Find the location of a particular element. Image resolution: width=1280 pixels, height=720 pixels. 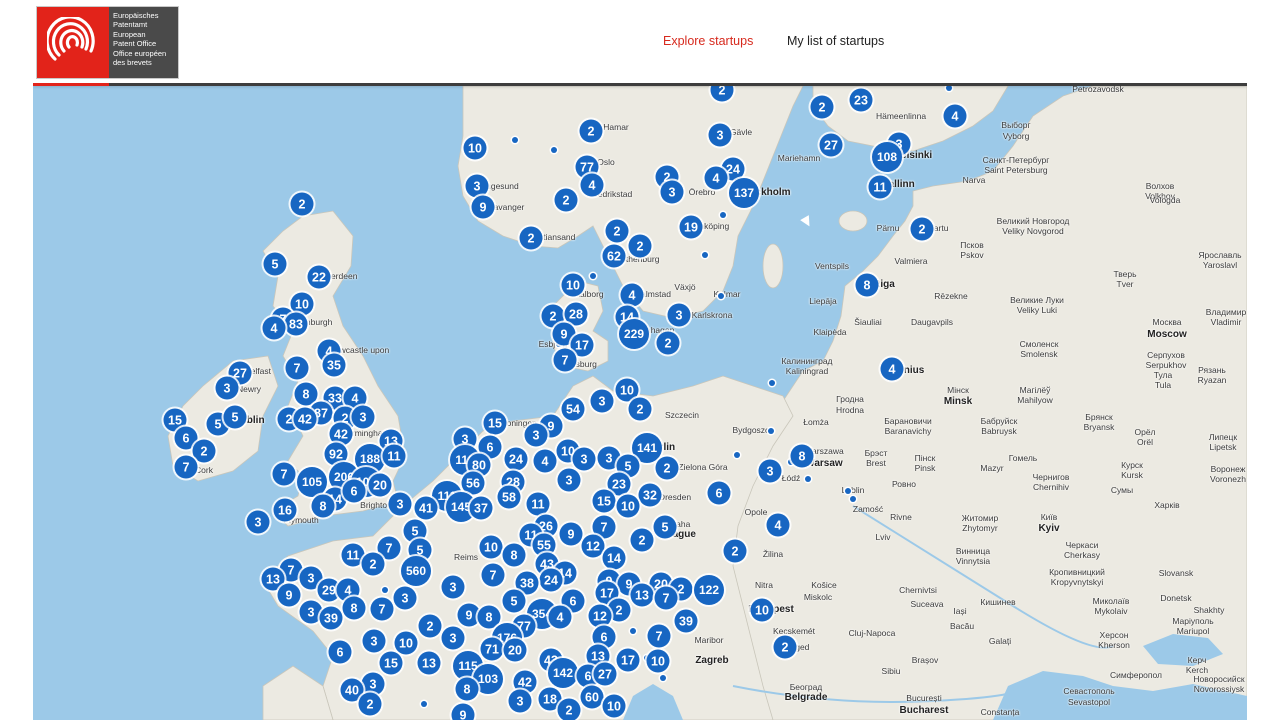

startup-cluster-marker: 19 is located at coordinates (691, 227).